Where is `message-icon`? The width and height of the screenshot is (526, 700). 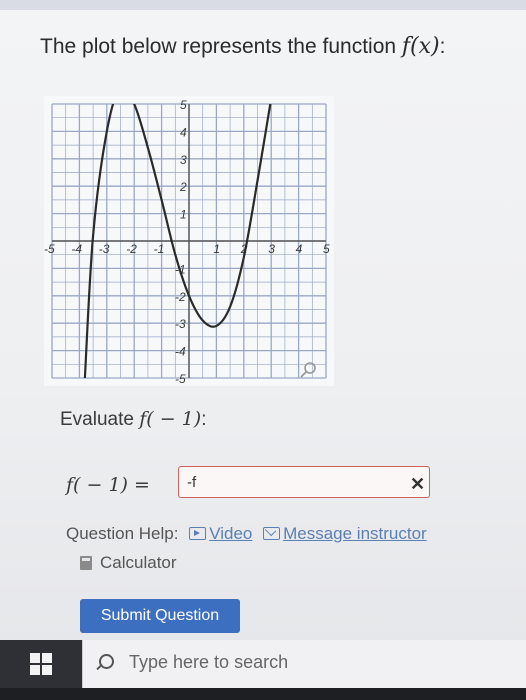
message-icon is located at coordinates (272, 533).